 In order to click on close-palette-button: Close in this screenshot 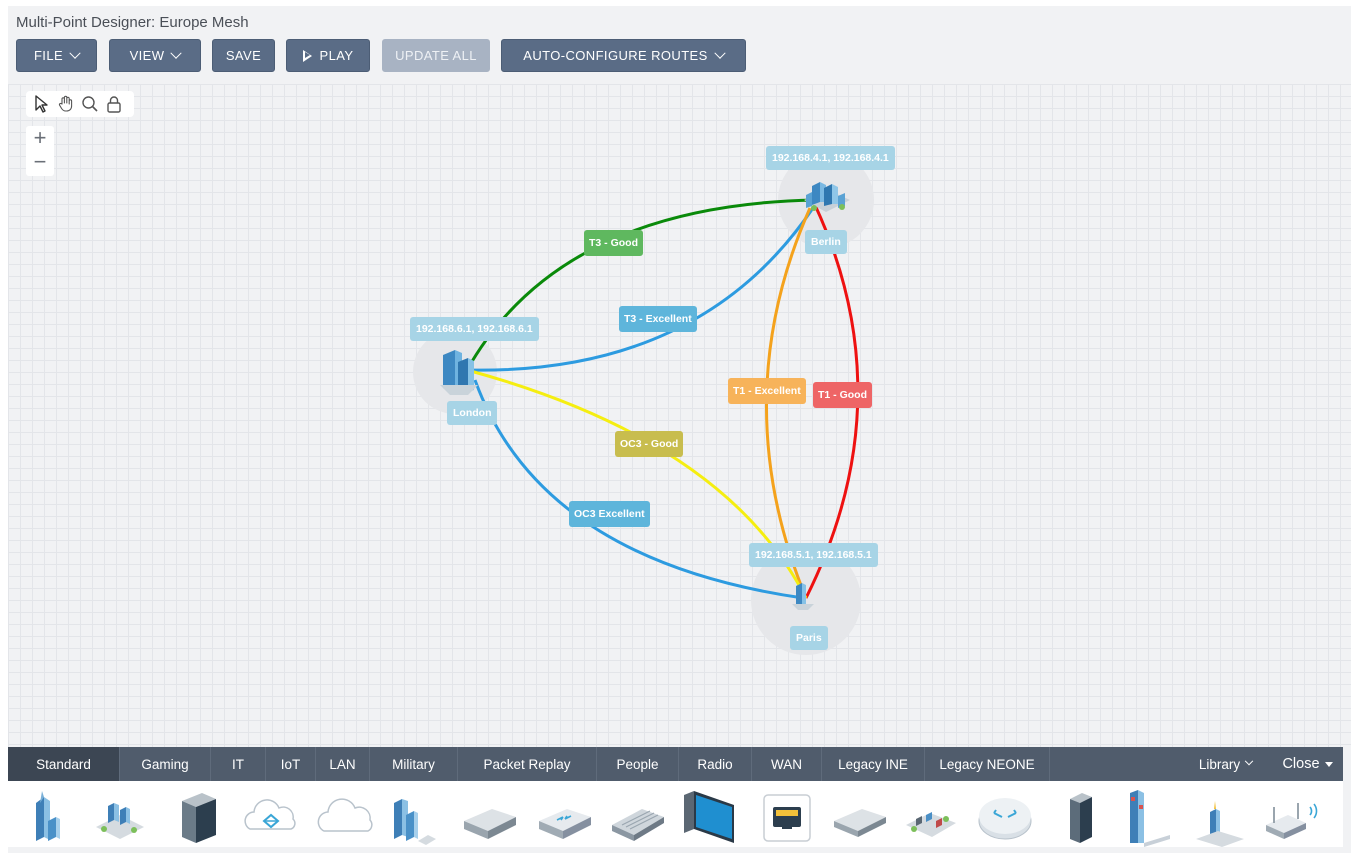, I will do `click(1307, 764)`.